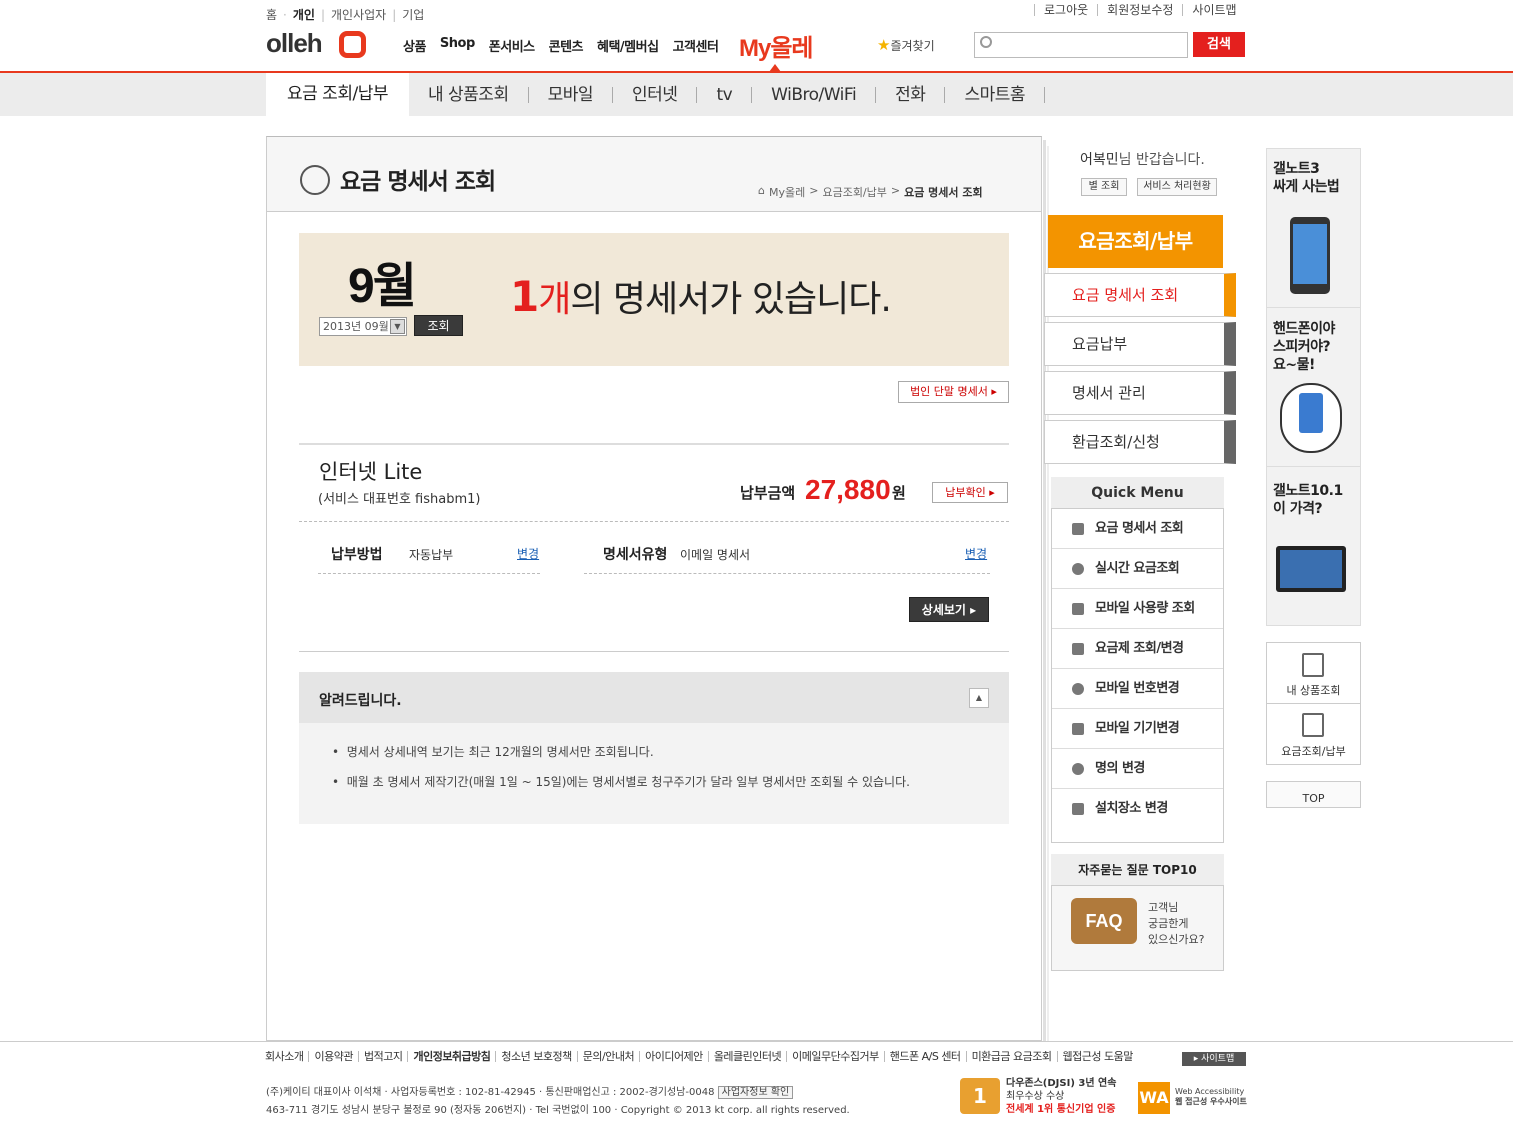 Image resolution: width=1513 pixels, height=1122 pixels. Describe the element at coordinates (1011, 1056) in the screenshot. I see `footer-link: 미환급금 요금조회` at that location.